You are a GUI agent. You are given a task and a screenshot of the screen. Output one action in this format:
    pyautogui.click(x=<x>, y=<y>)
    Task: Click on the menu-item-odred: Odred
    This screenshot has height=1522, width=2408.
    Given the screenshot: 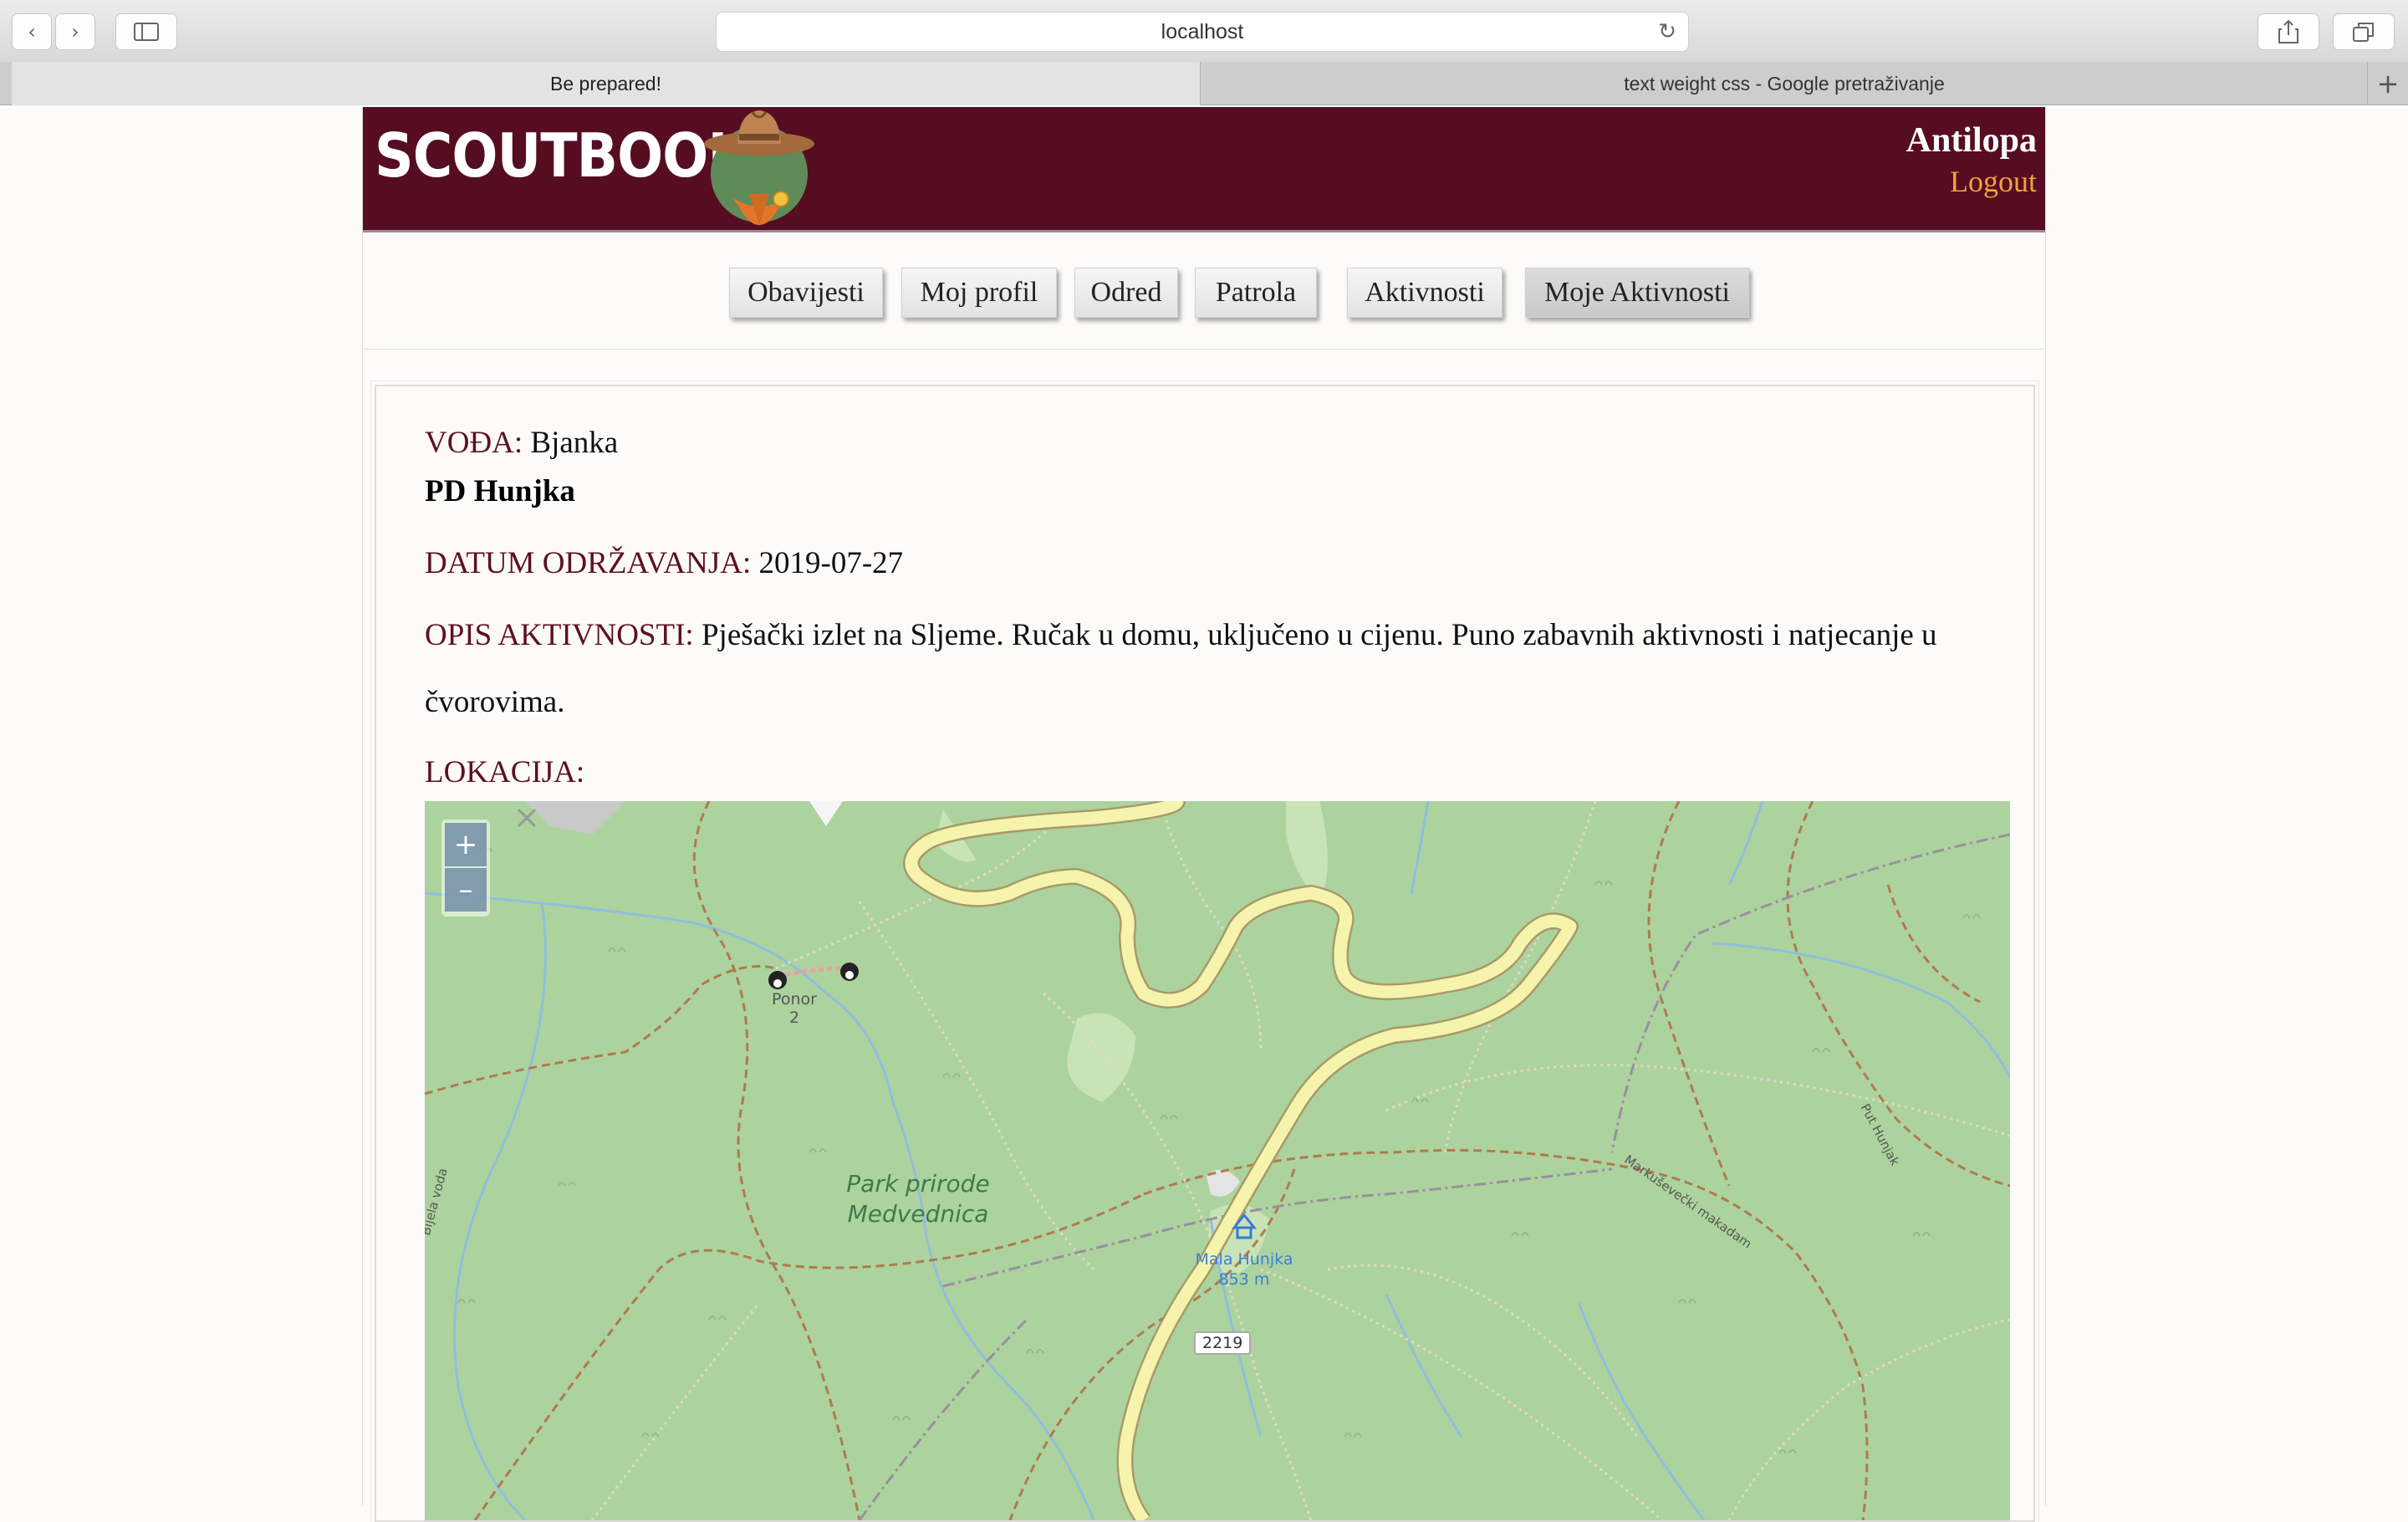 What is the action you would take?
    pyautogui.click(x=1126, y=293)
    